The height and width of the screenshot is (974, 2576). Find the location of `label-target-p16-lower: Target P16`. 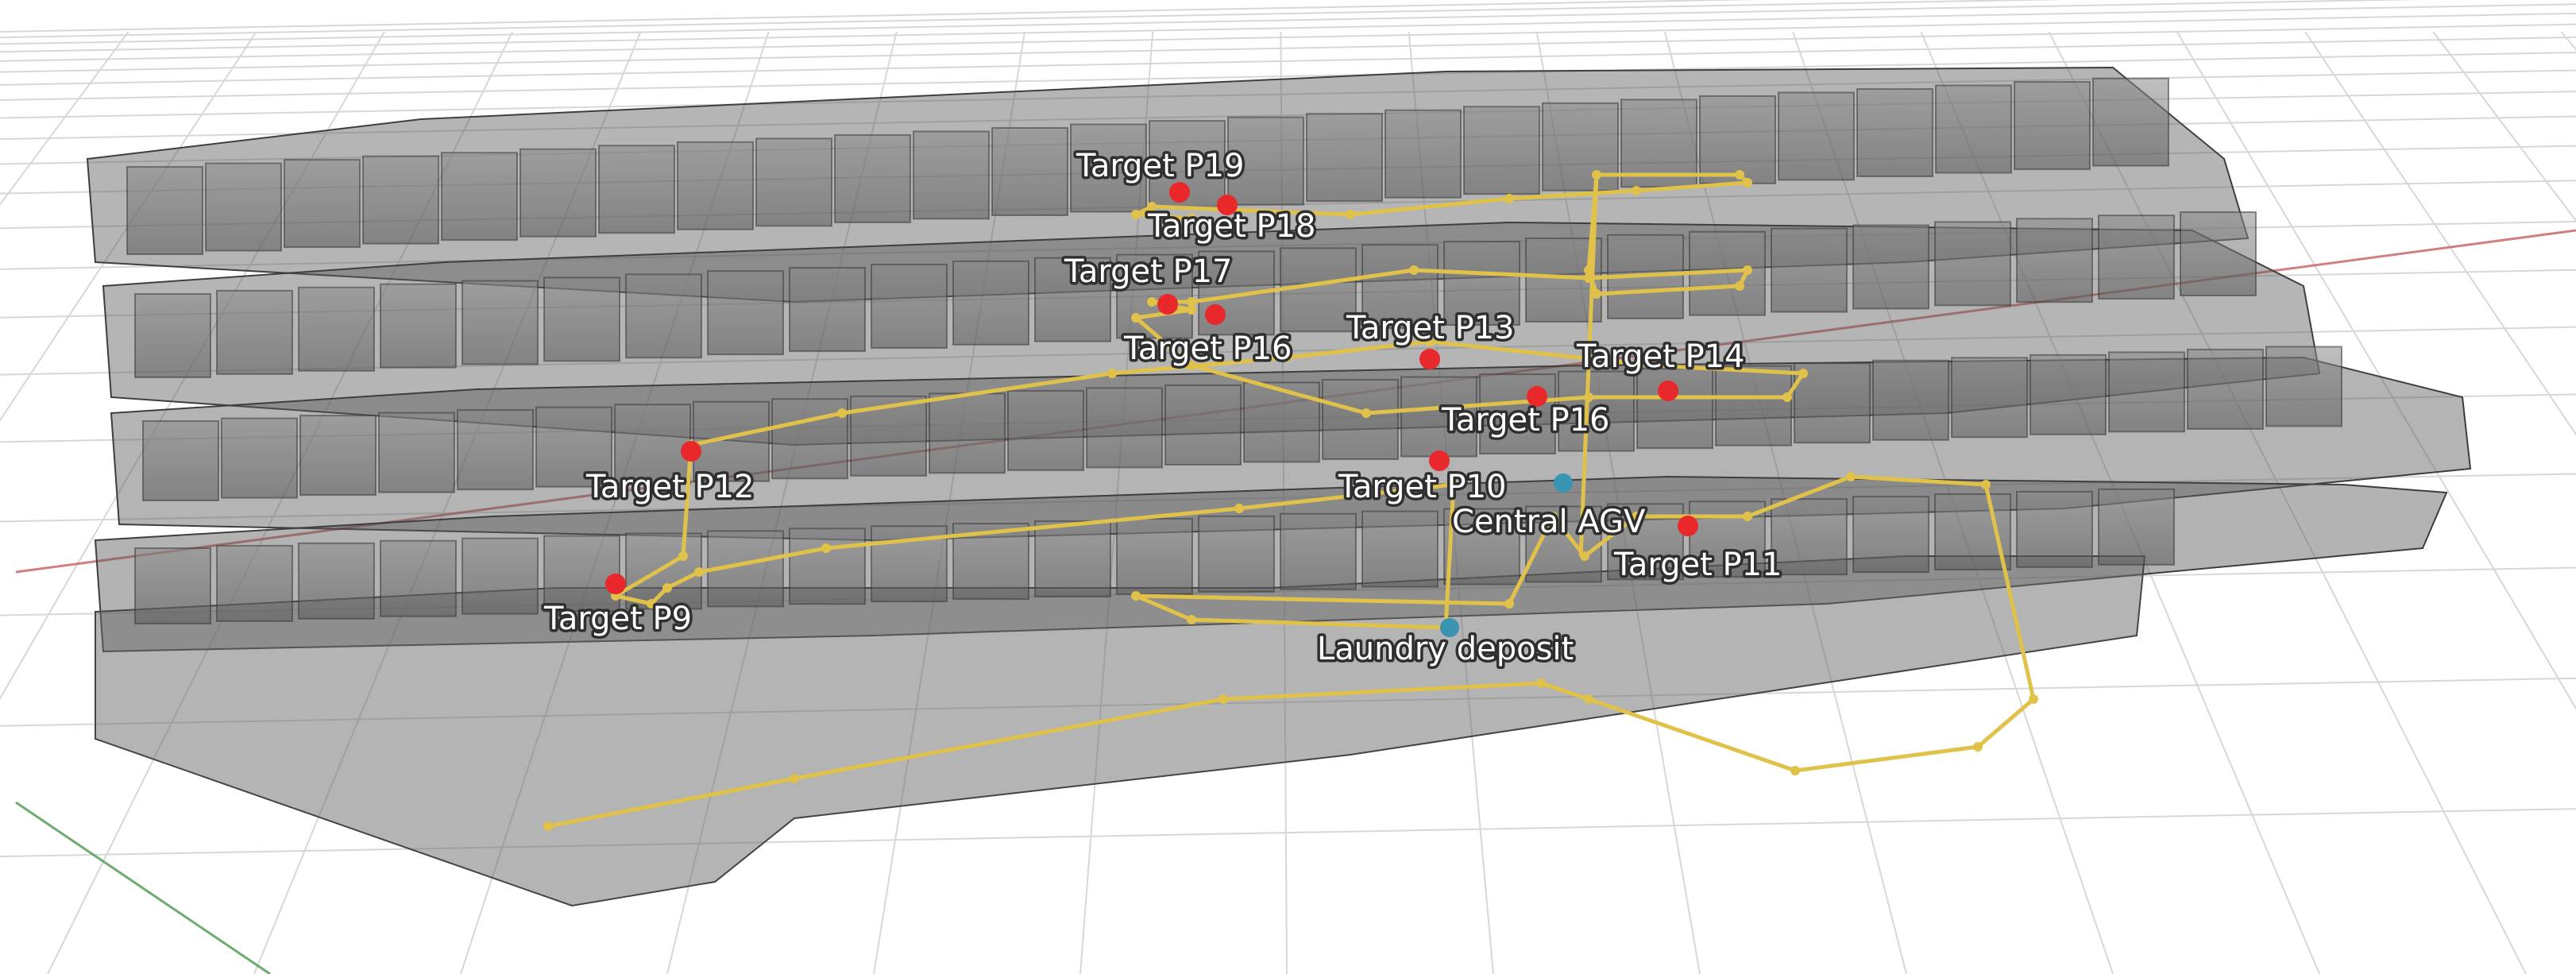

label-target-p16-lower: Target P16 is located at coordinates (1525, 420).